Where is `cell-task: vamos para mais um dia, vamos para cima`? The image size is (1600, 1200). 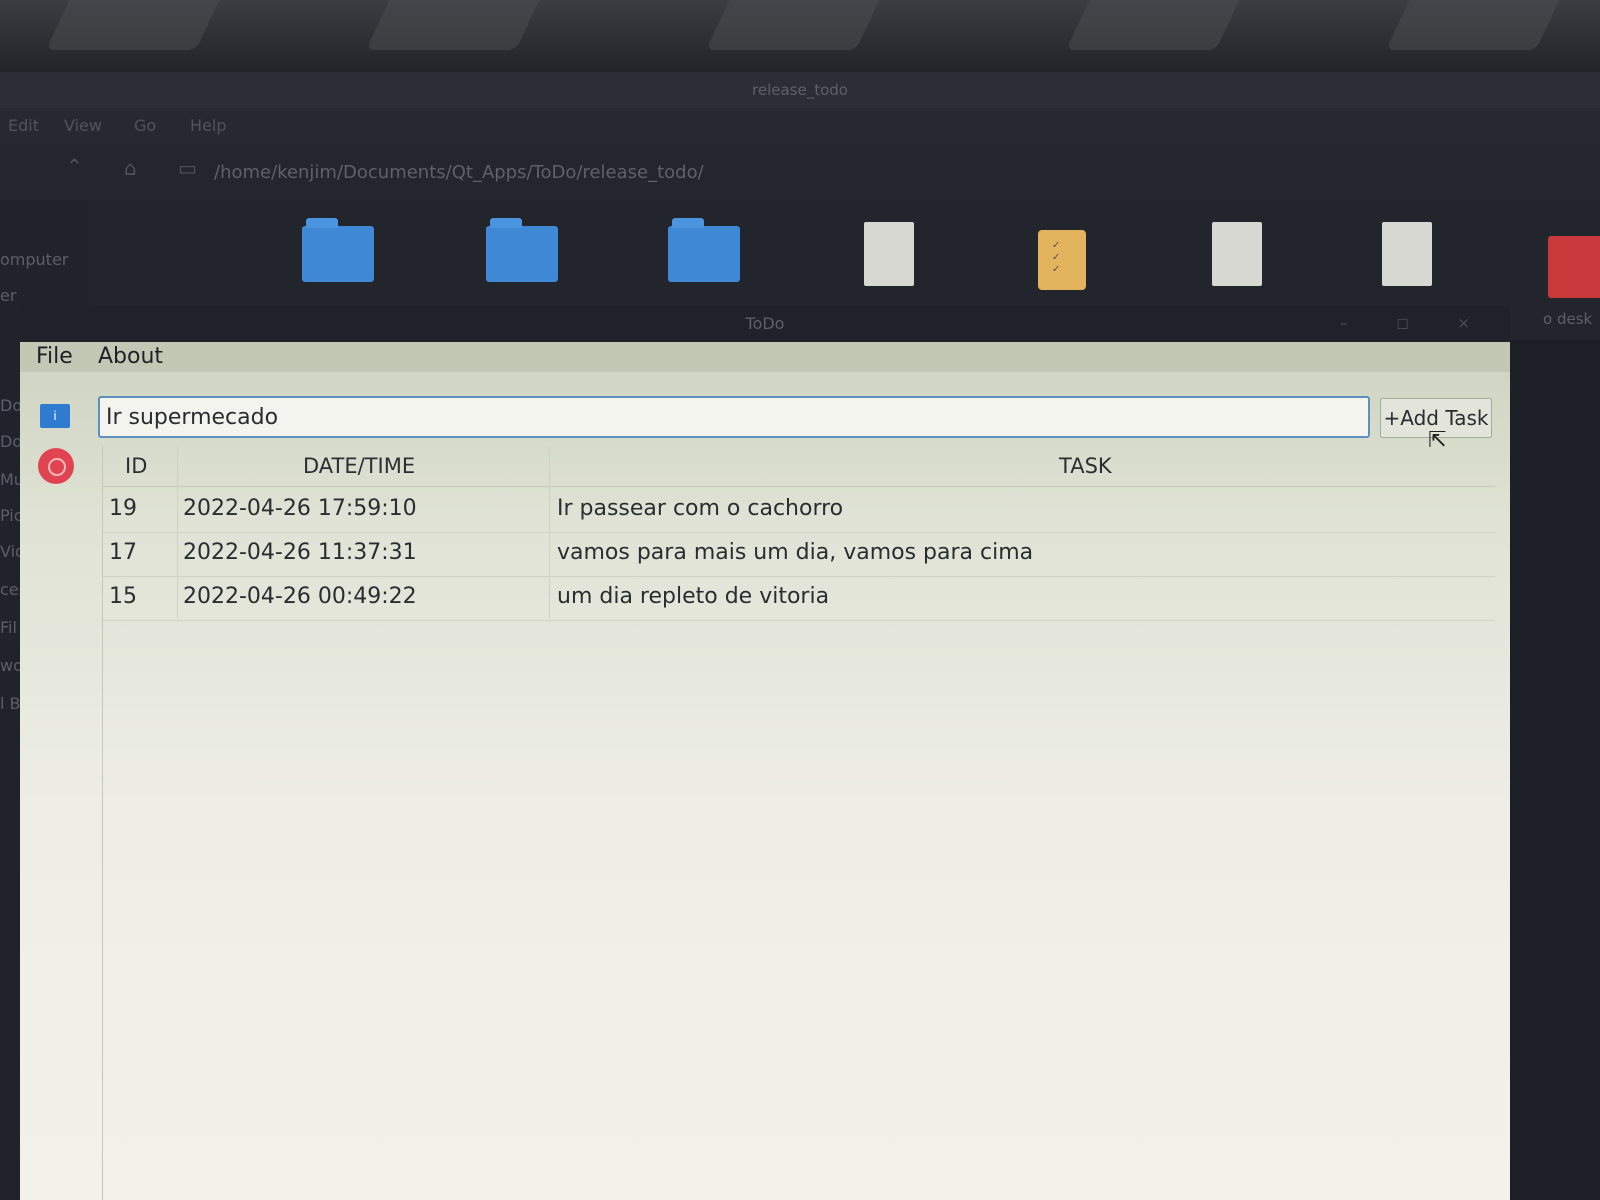 cell-task: vamos para mais um dia, vamos para cima is located at coordinates (795, 552).